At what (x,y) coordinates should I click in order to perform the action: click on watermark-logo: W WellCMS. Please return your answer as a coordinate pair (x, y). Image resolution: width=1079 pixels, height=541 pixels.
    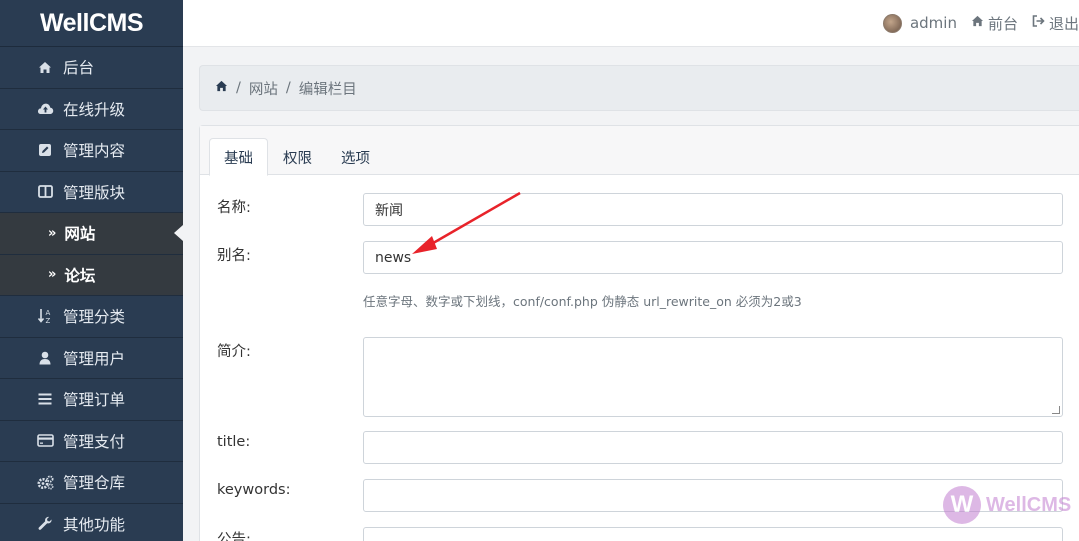
    Looking at the image, I should click on (1007, 505).